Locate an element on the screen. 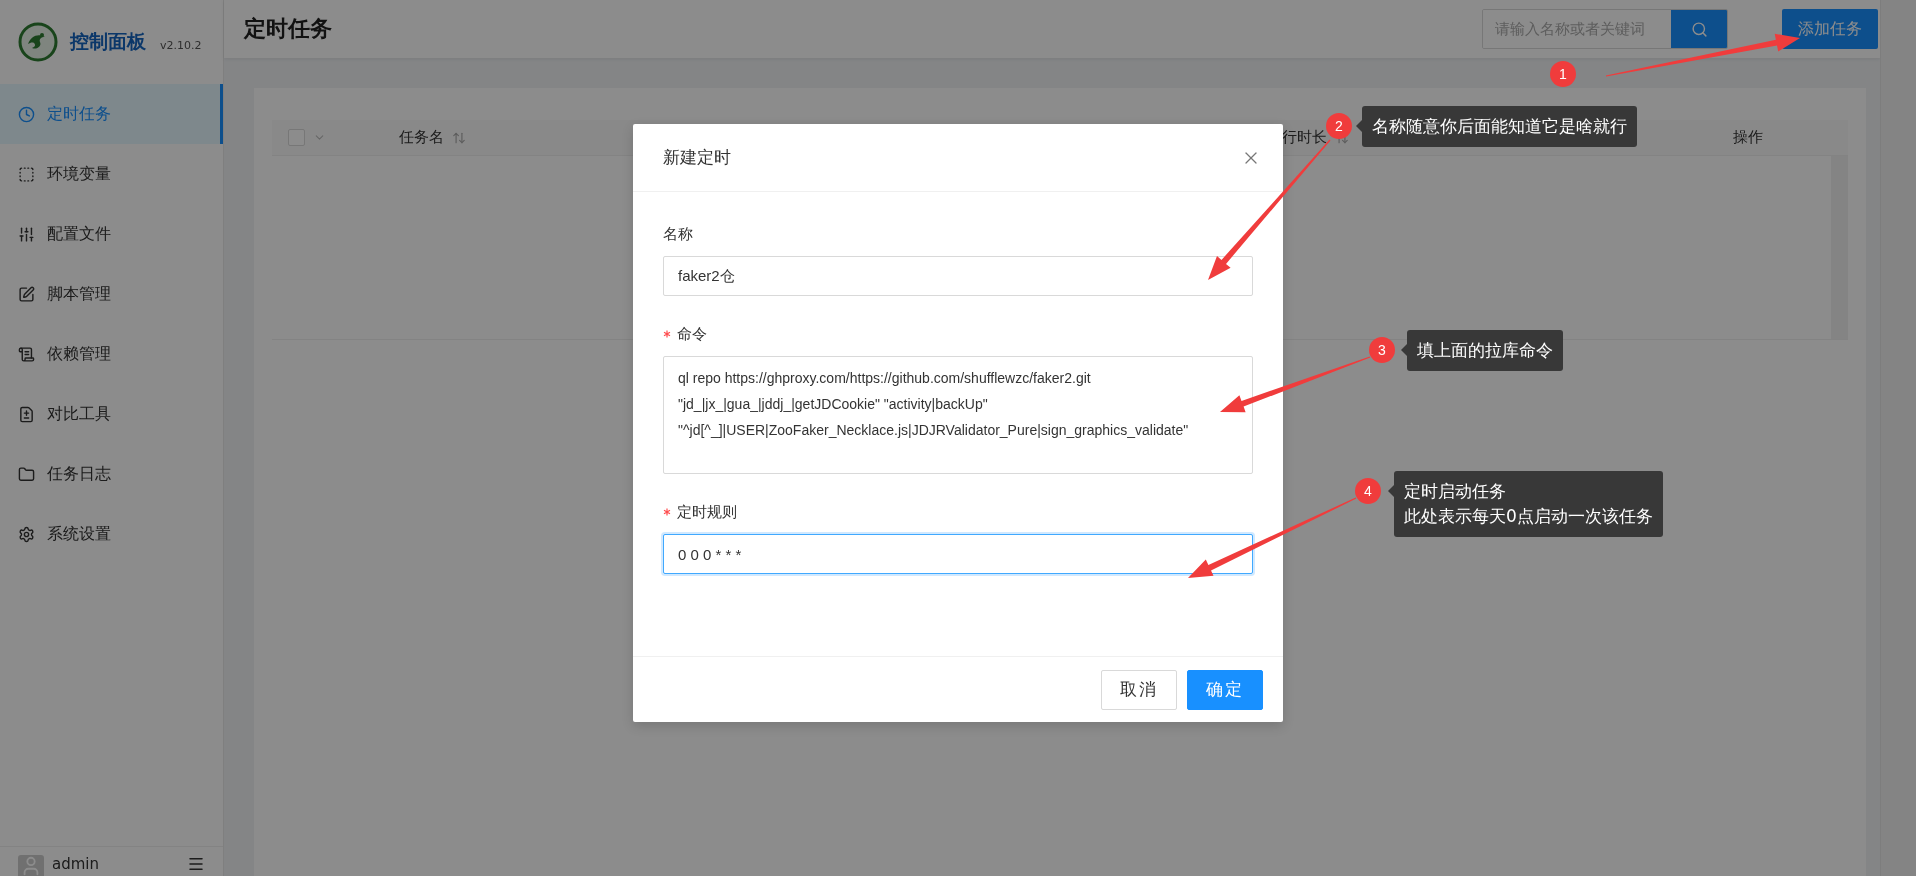  search-button is located at coordinates (1699, 29).